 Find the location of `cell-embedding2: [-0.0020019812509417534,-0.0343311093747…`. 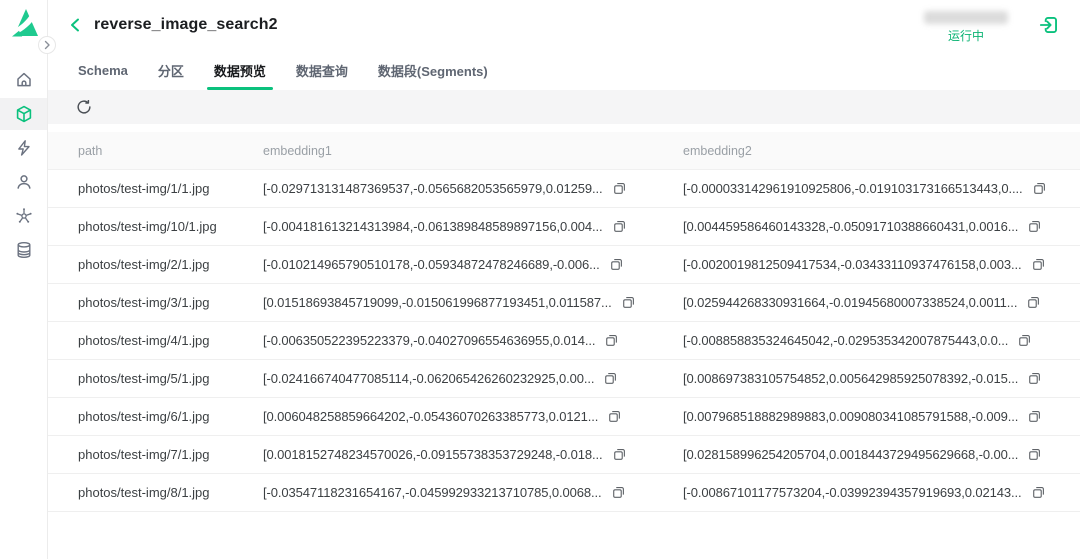

cell-embedding2: [-0.0020019812509417534,-0.0343311093747… is located at coordinates (881, 264).